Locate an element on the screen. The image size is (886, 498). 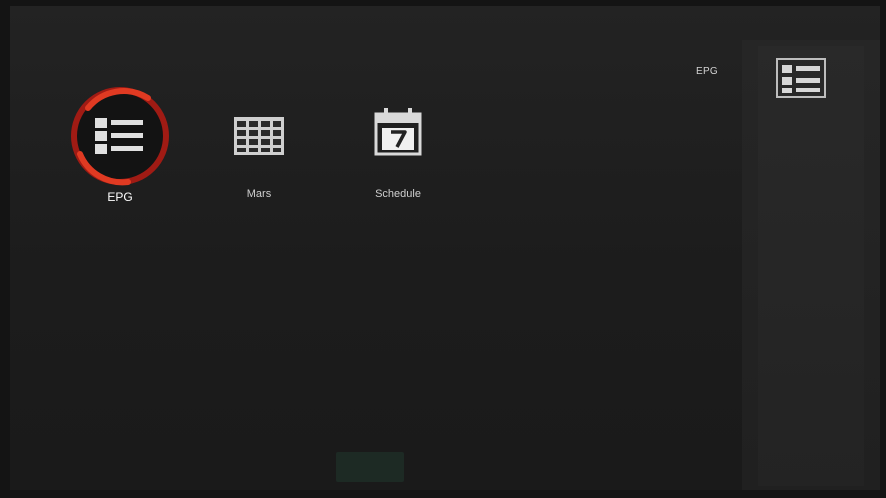
menu-item-label: Mars is located at coordinates (259, 194).